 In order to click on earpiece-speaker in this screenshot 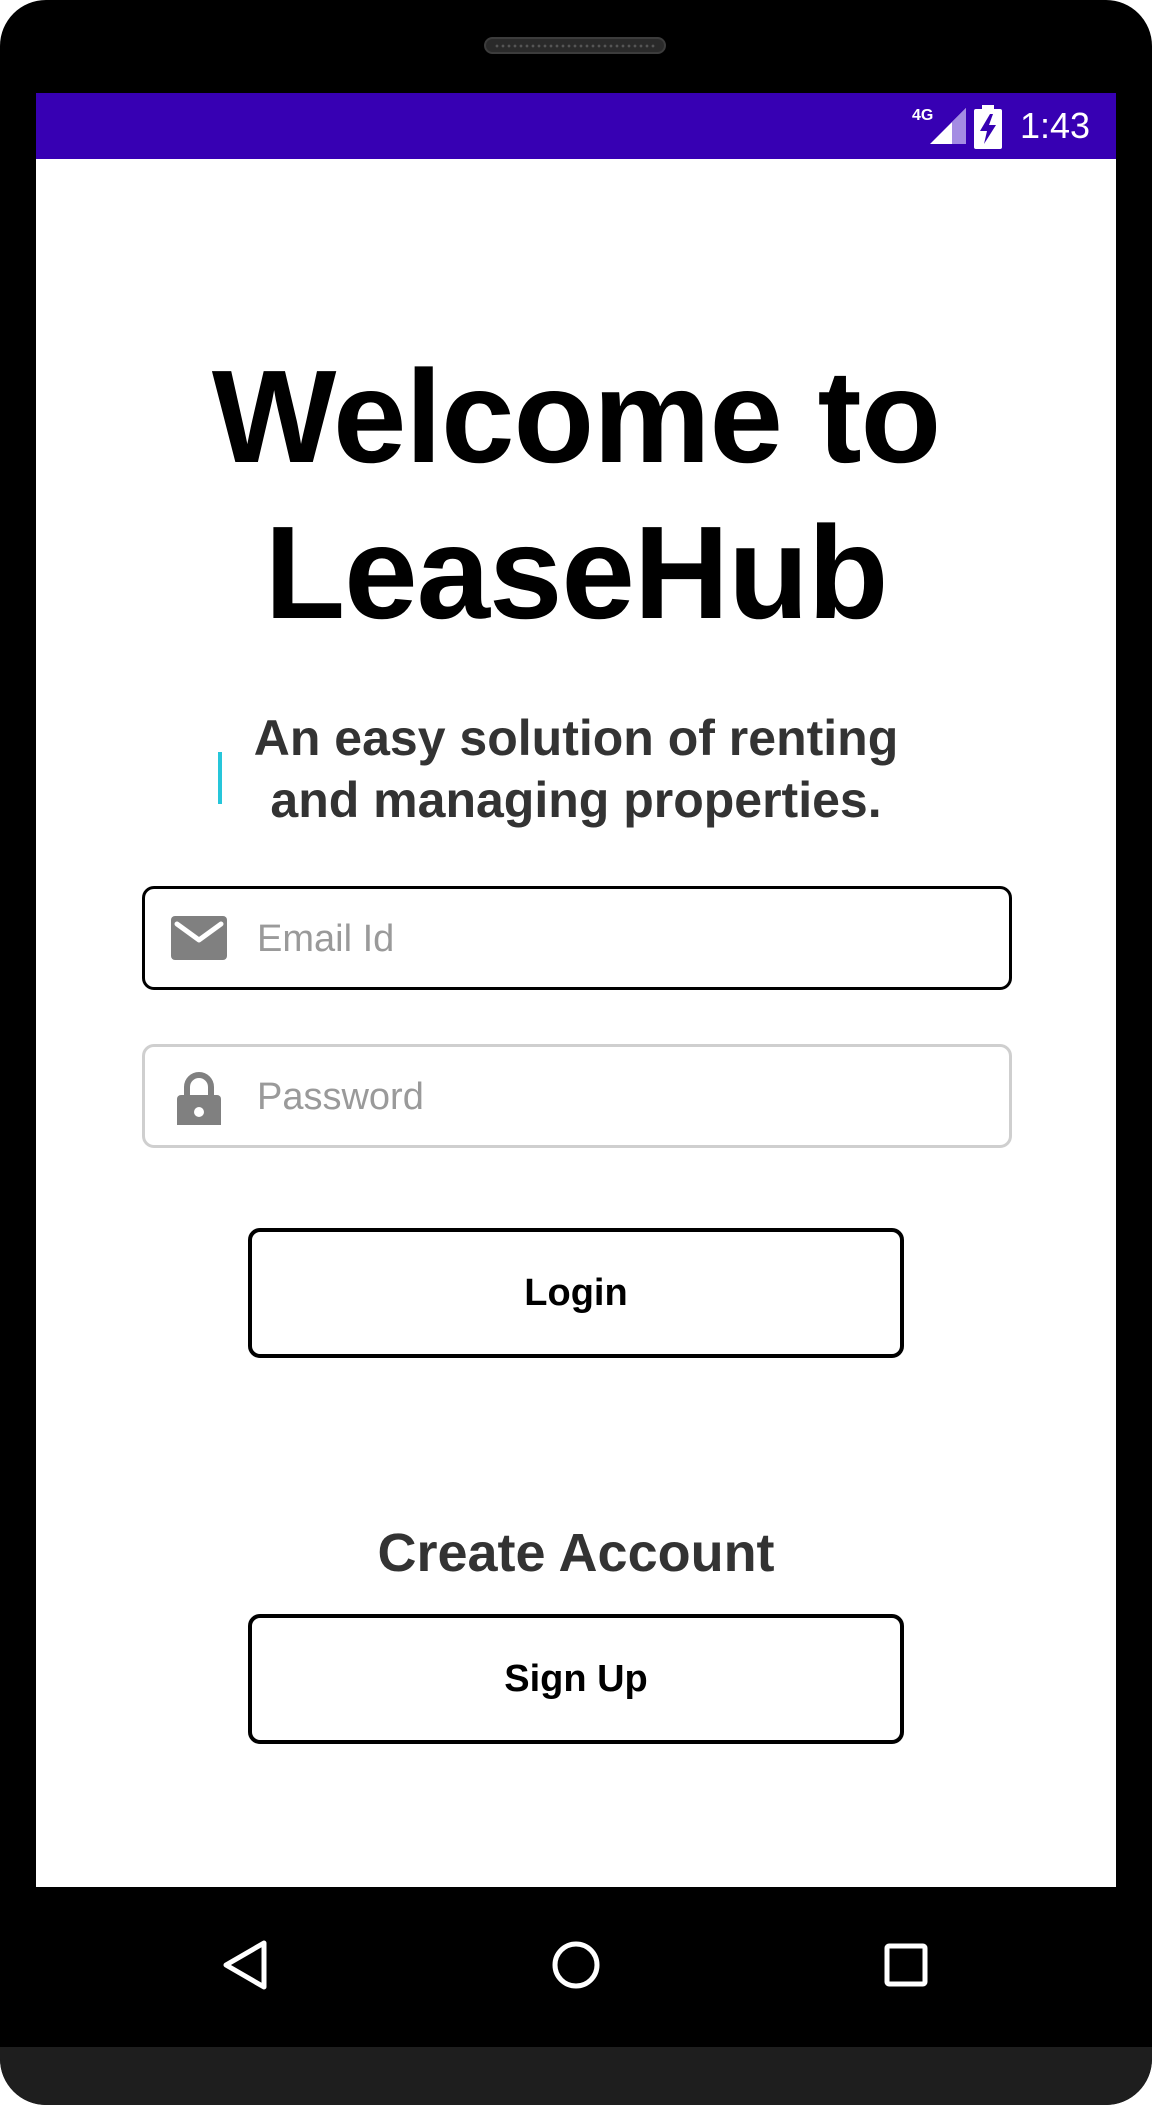, I will do `click(575, 45)`.